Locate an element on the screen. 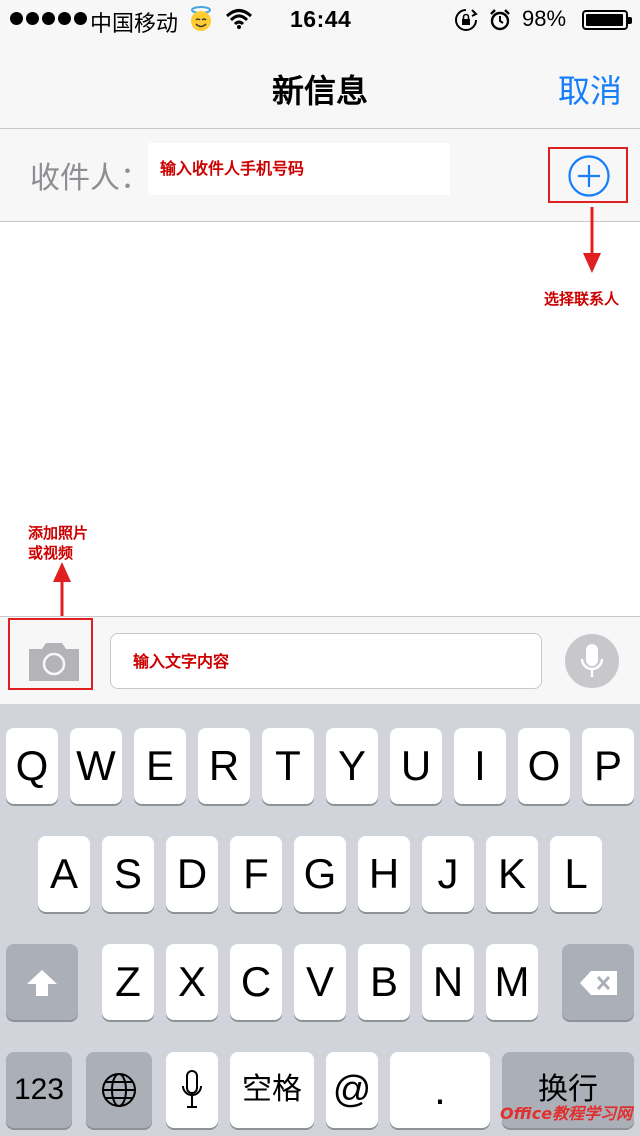 This screenshot has width=640, height=1136. key-k: K is located at coordinates (512, 874).